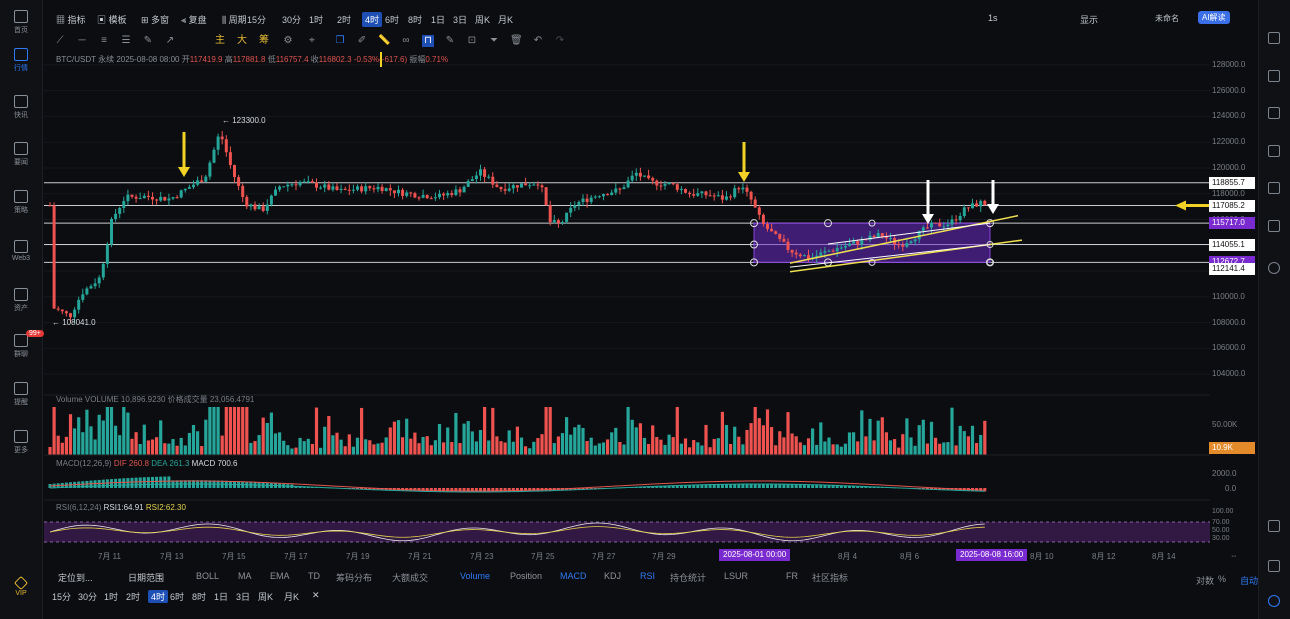 The width and height of the screenshot is (1290, 619). What do you see at coordinates (1274, 226) in the screenshot?
I see `list-icon` at bounding box center [1274, 226].